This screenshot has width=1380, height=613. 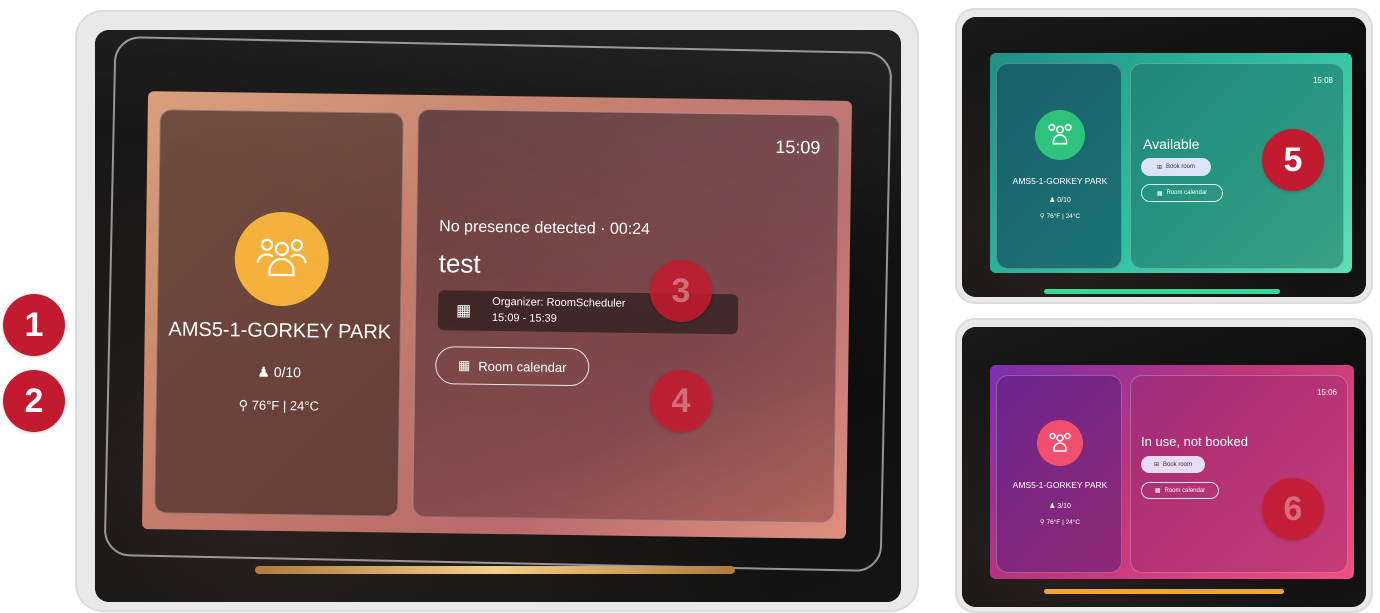 I want to click on callout-2: 2, so click(x=34, y=401).